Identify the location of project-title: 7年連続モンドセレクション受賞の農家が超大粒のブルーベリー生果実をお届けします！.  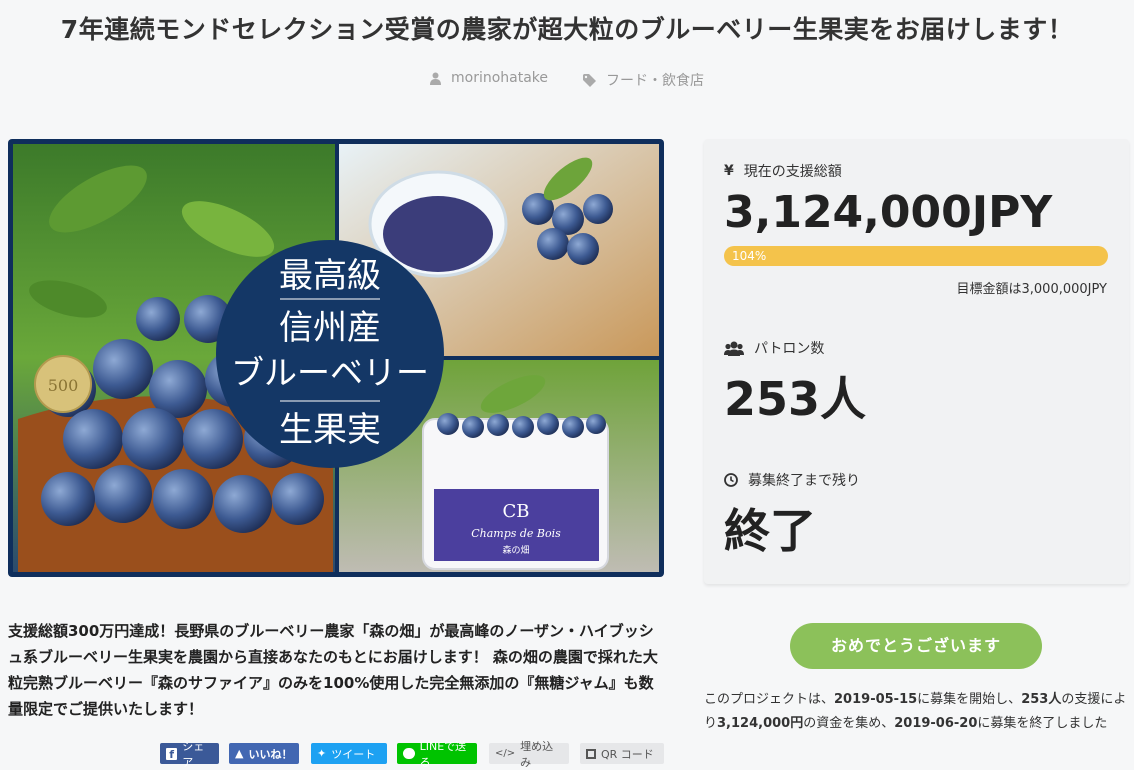
(567, 29).